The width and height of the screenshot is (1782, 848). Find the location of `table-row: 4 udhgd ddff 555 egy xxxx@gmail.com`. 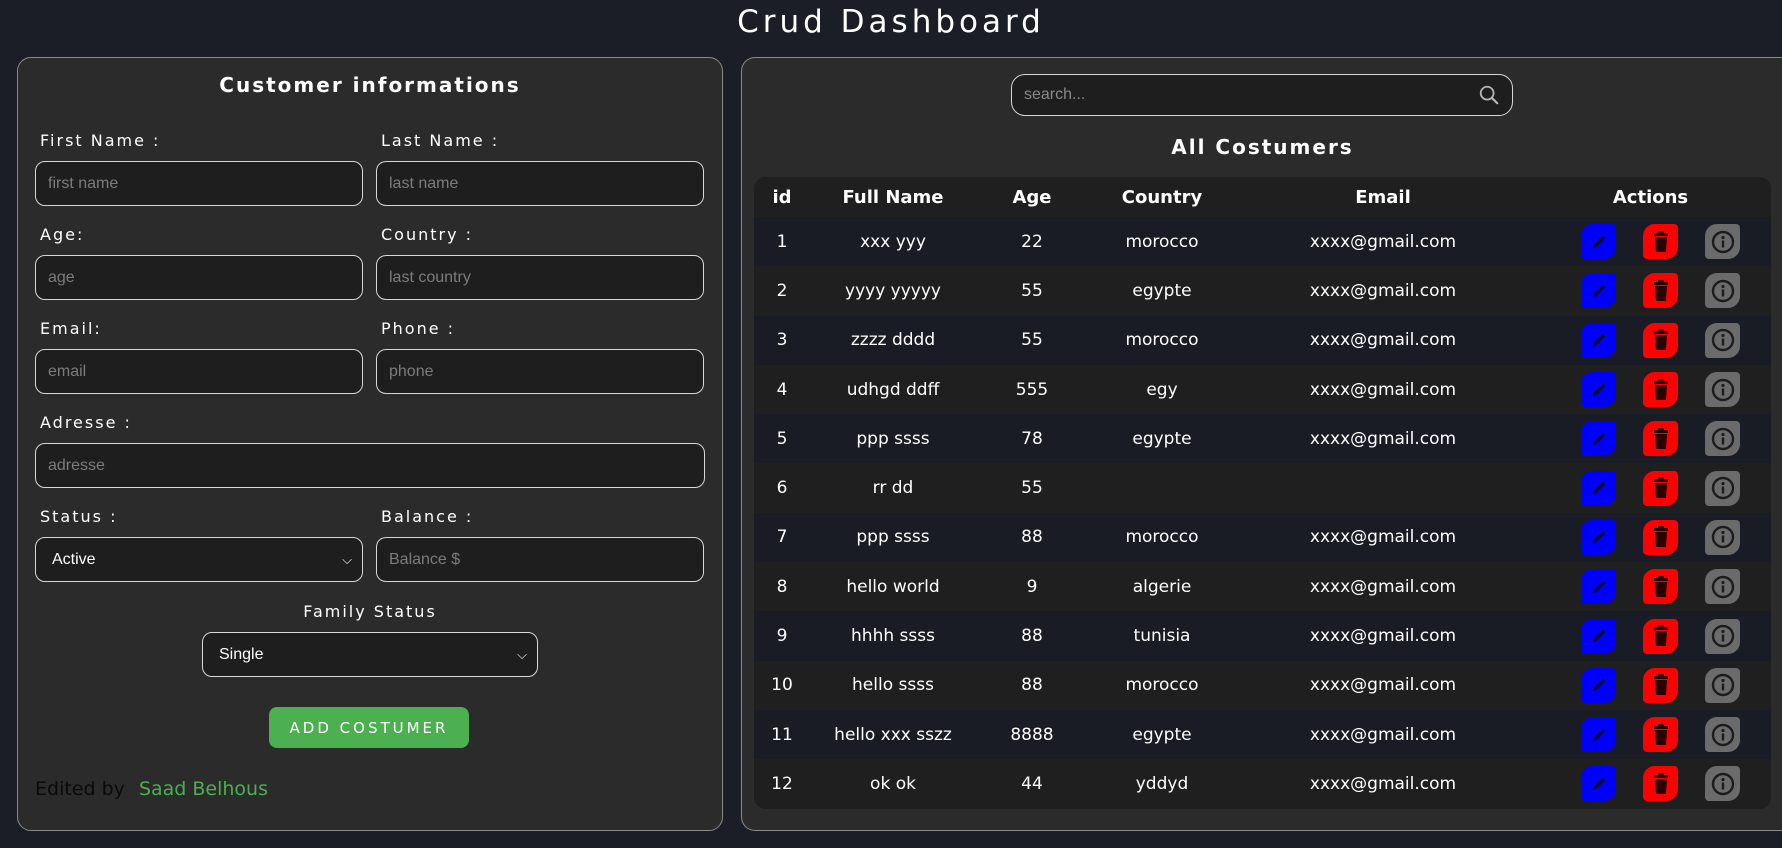

table-row: 4 udhgd ddff 555 egy xxxx@gmail.com is located at coordinates (1262, 389).